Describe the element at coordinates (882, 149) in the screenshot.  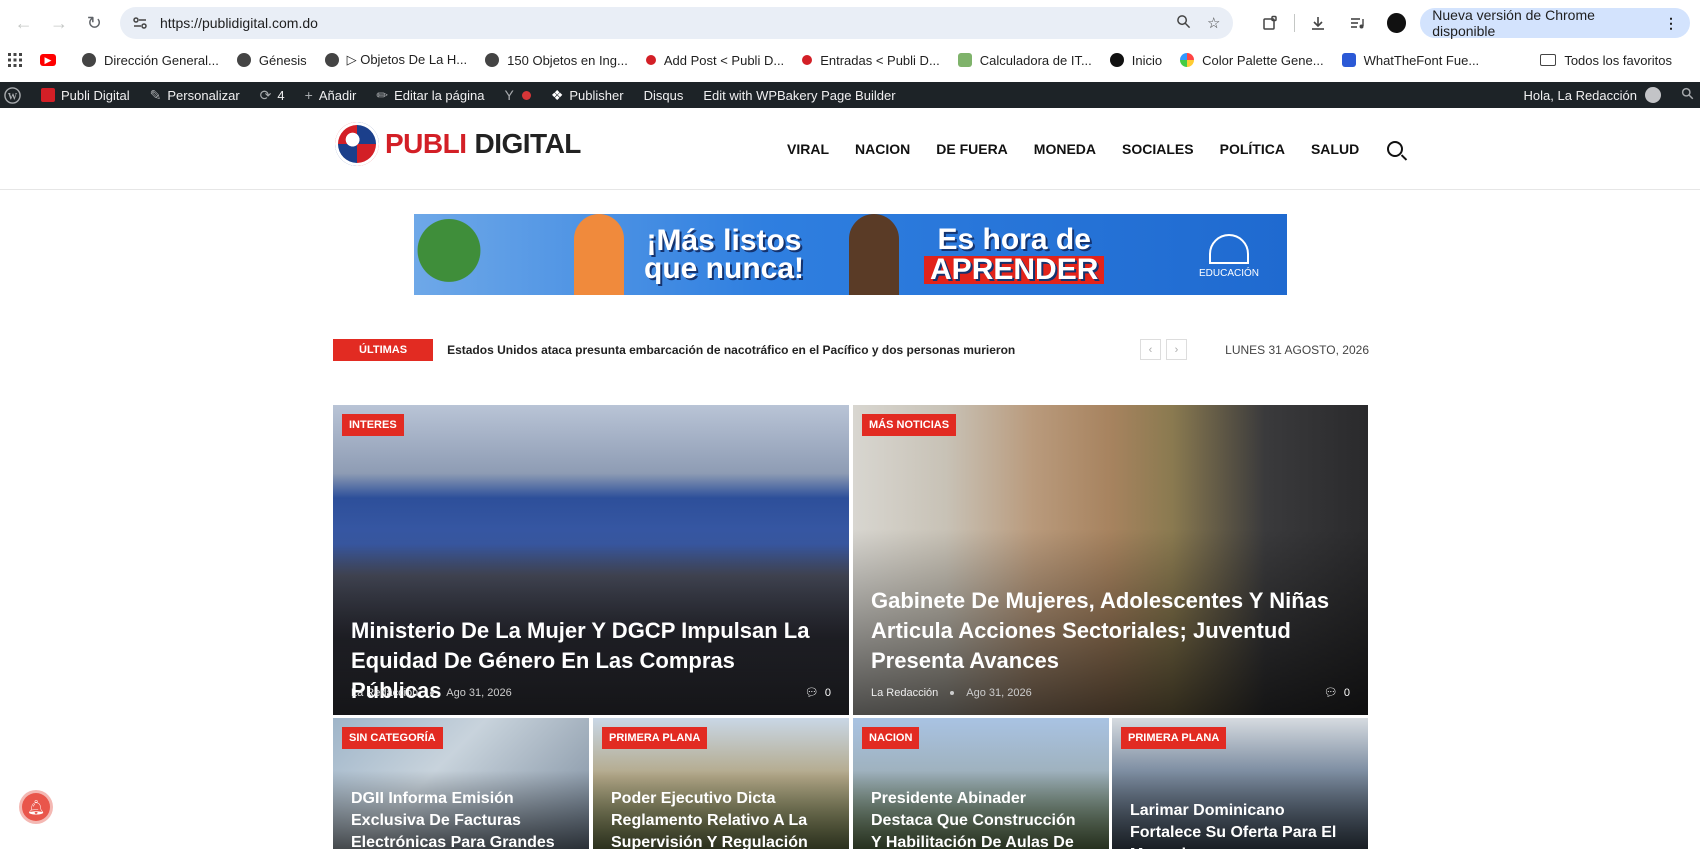
I see `nav-item-nacion: NACION` at that location.